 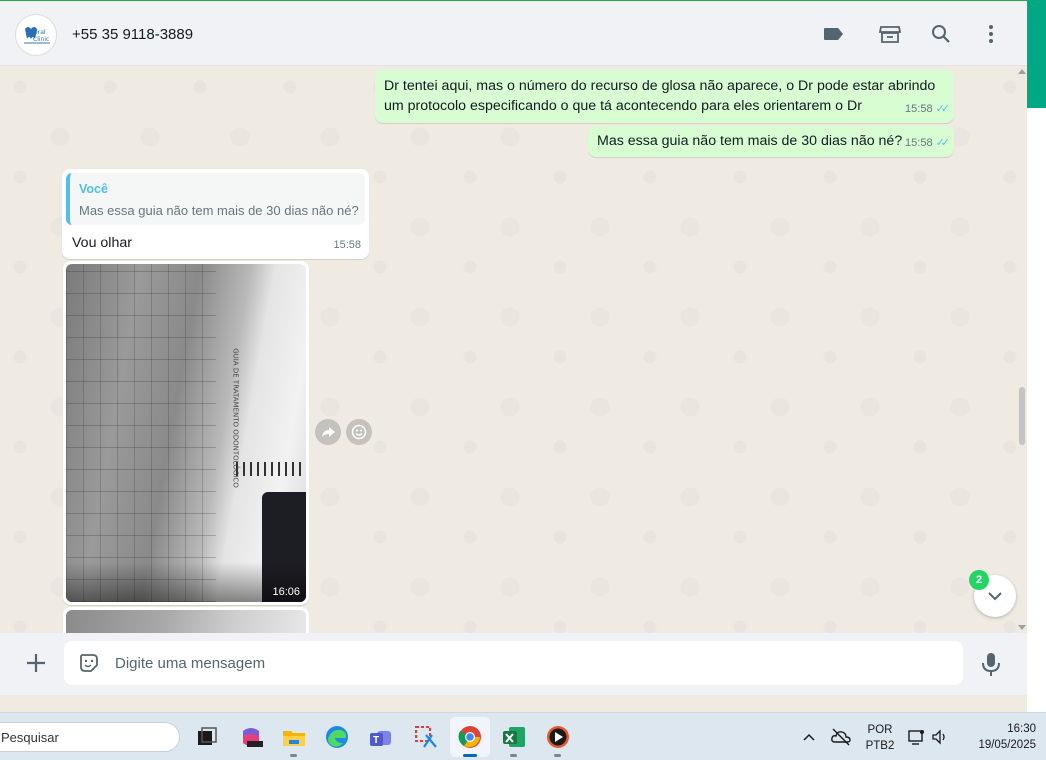 I want to click on plus-icon, so click(x=36, y=663).